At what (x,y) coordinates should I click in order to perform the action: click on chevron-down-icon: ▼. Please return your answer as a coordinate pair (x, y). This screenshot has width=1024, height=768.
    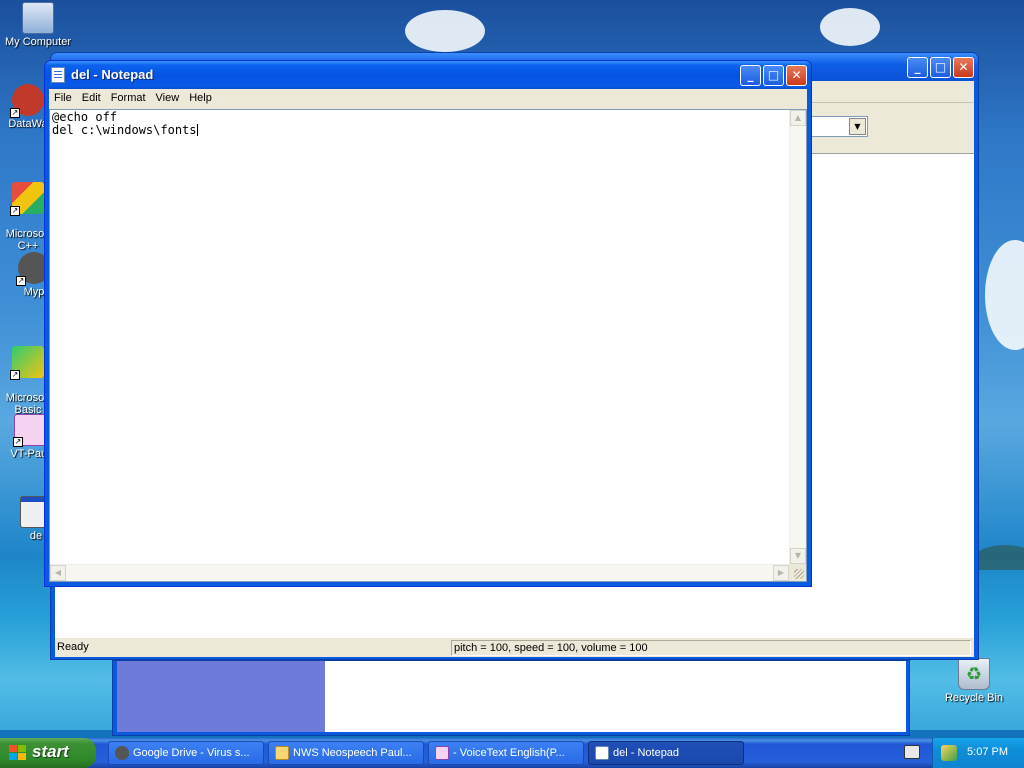
    Looking at the image, I should click on (857, 126).